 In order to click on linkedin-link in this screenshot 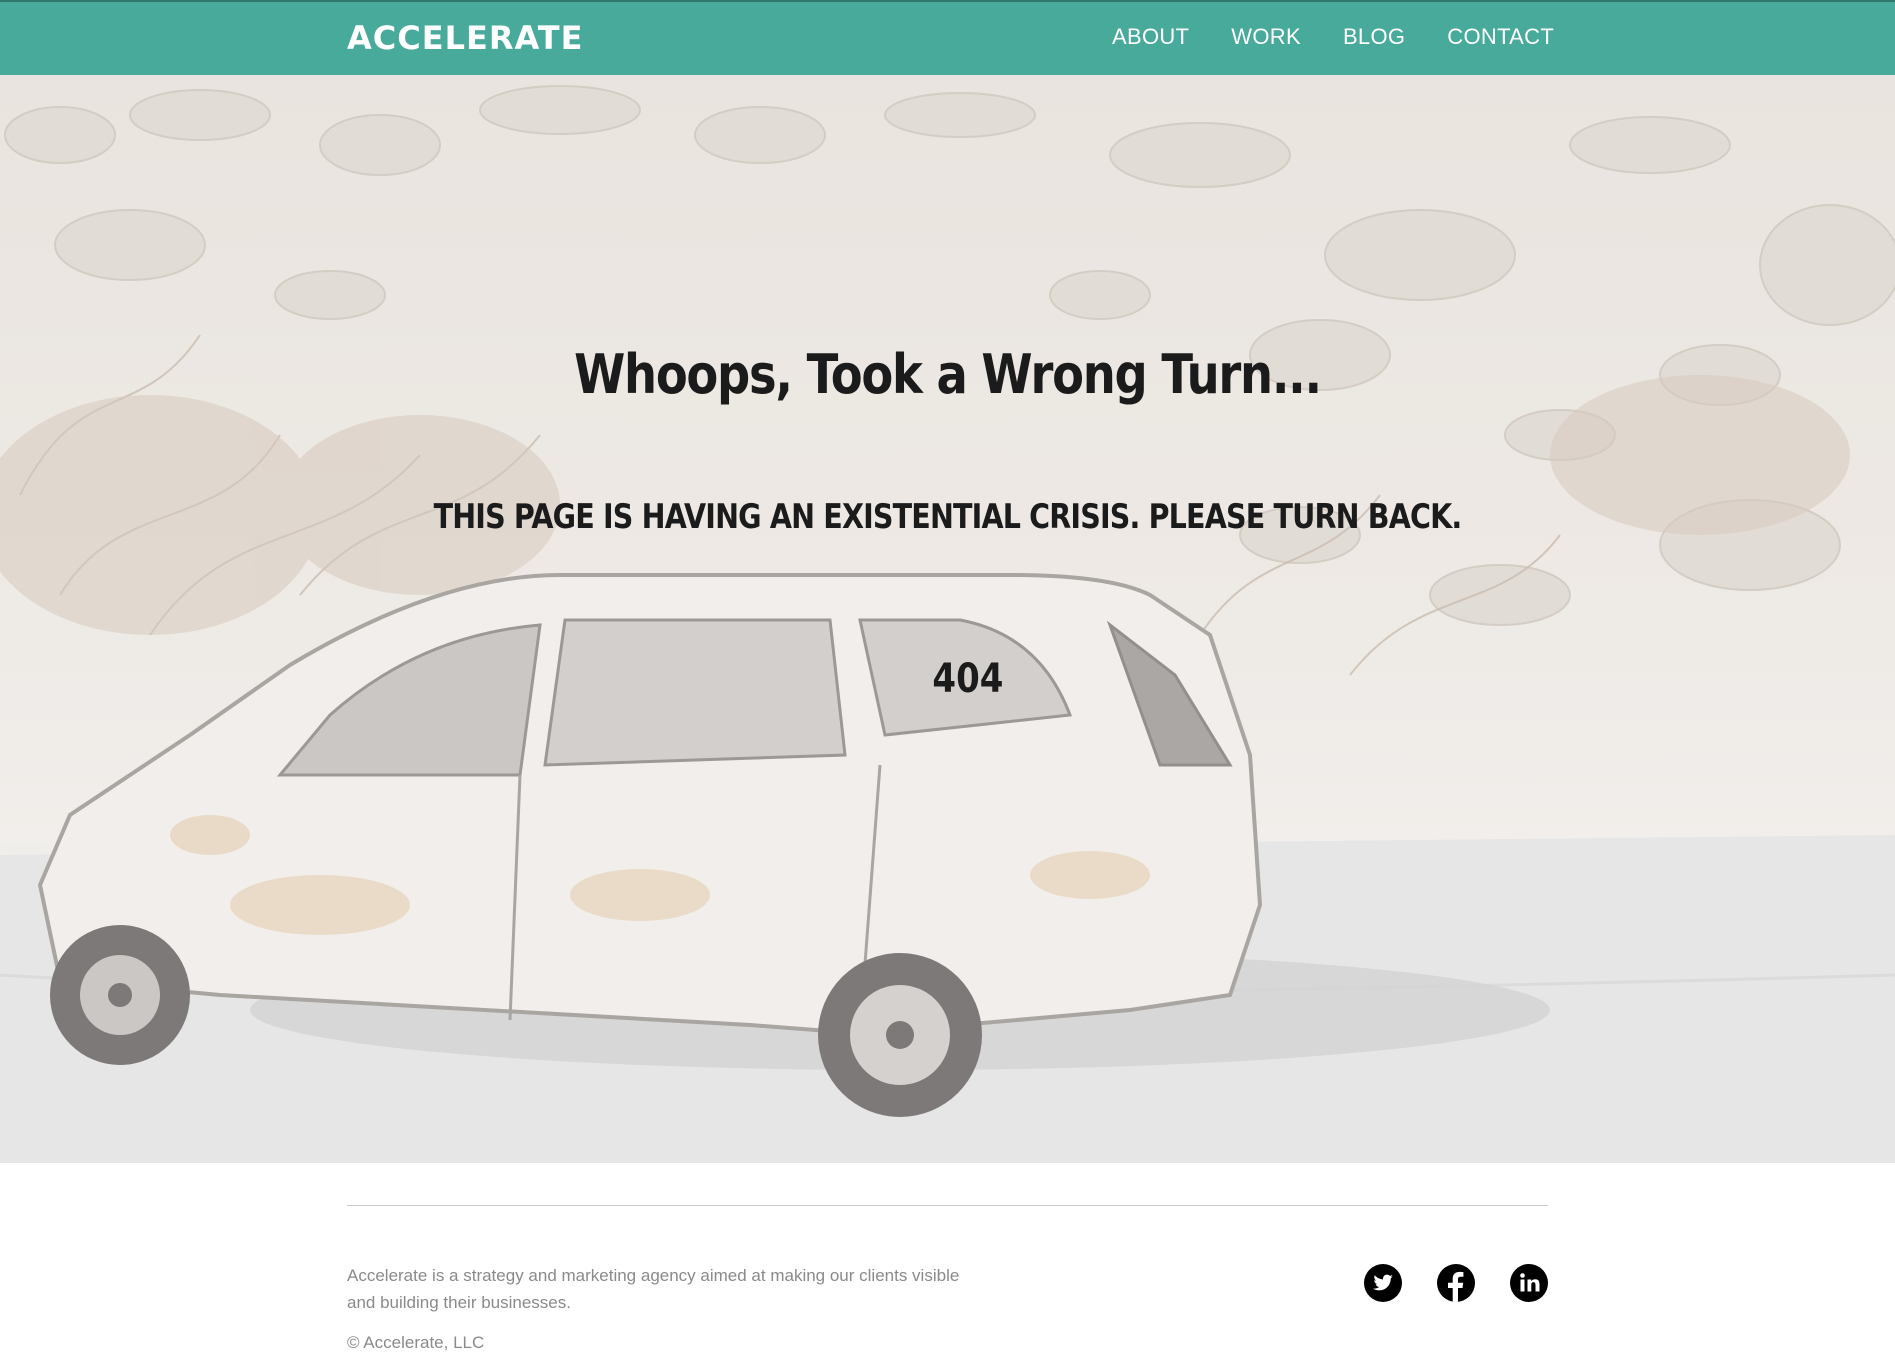, I will do `click(1529, 1283)`.